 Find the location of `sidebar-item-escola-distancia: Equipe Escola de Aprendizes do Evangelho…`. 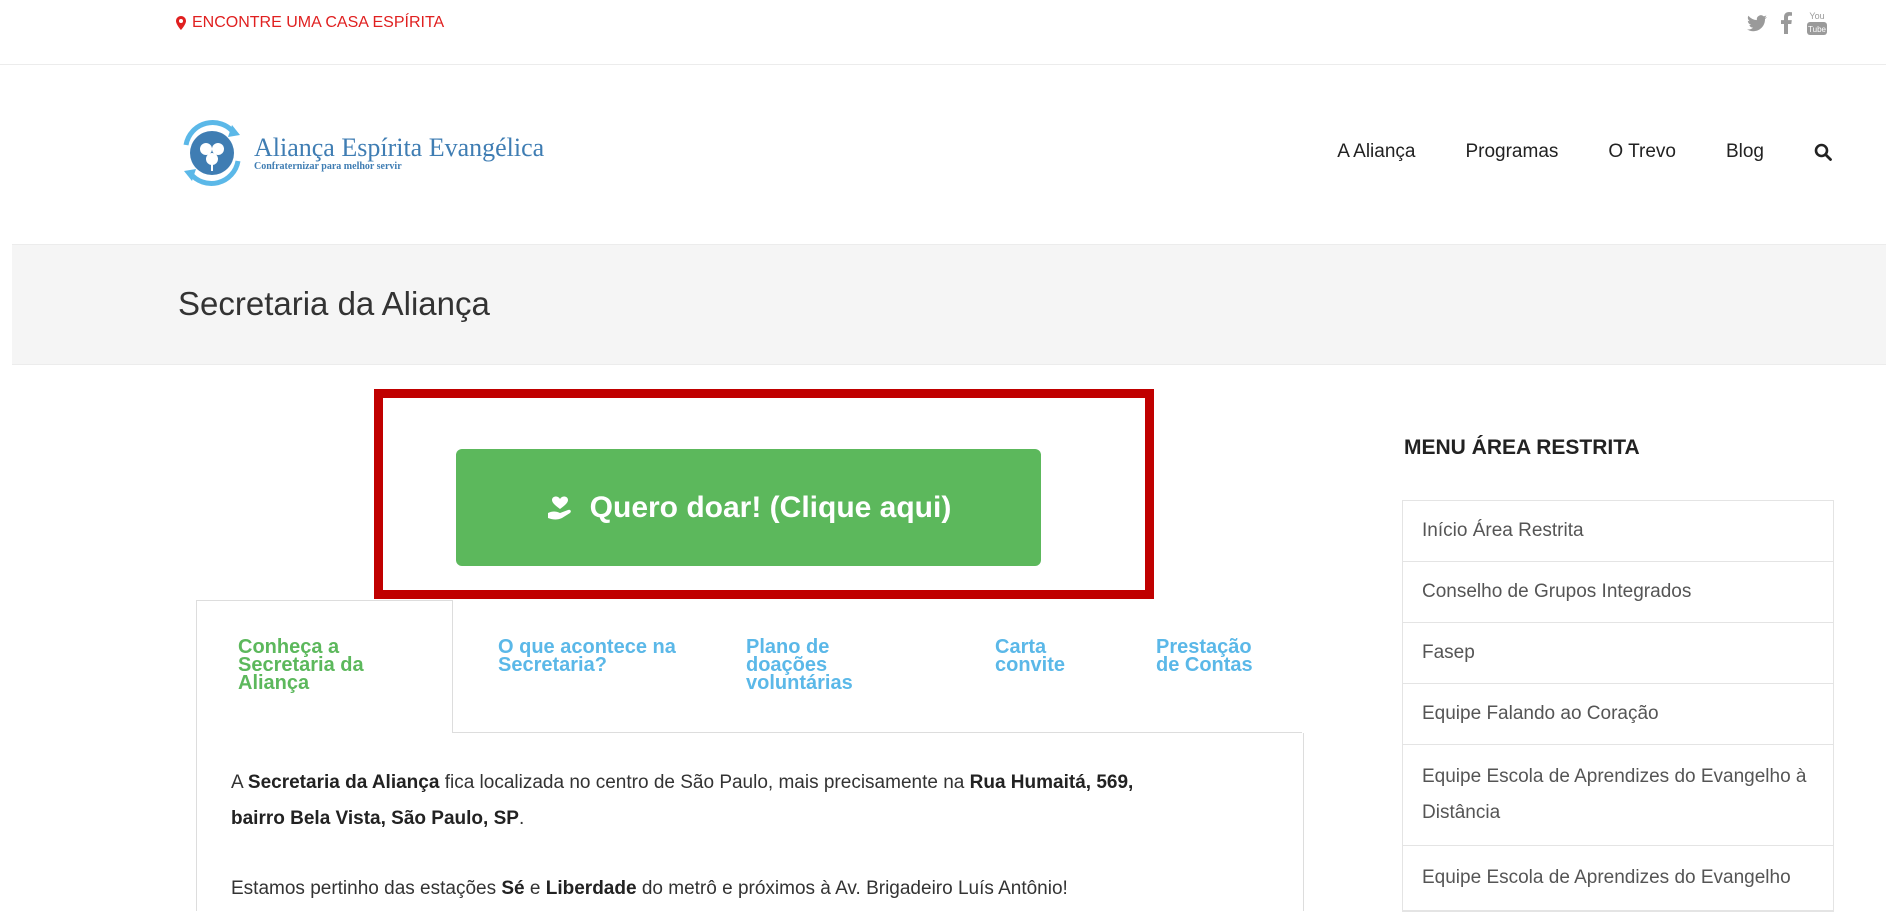

sidebar-item-escola-distancia: Equipe Escola de Aprendizes do Evangelho… is located at coordinates (1618, 795).